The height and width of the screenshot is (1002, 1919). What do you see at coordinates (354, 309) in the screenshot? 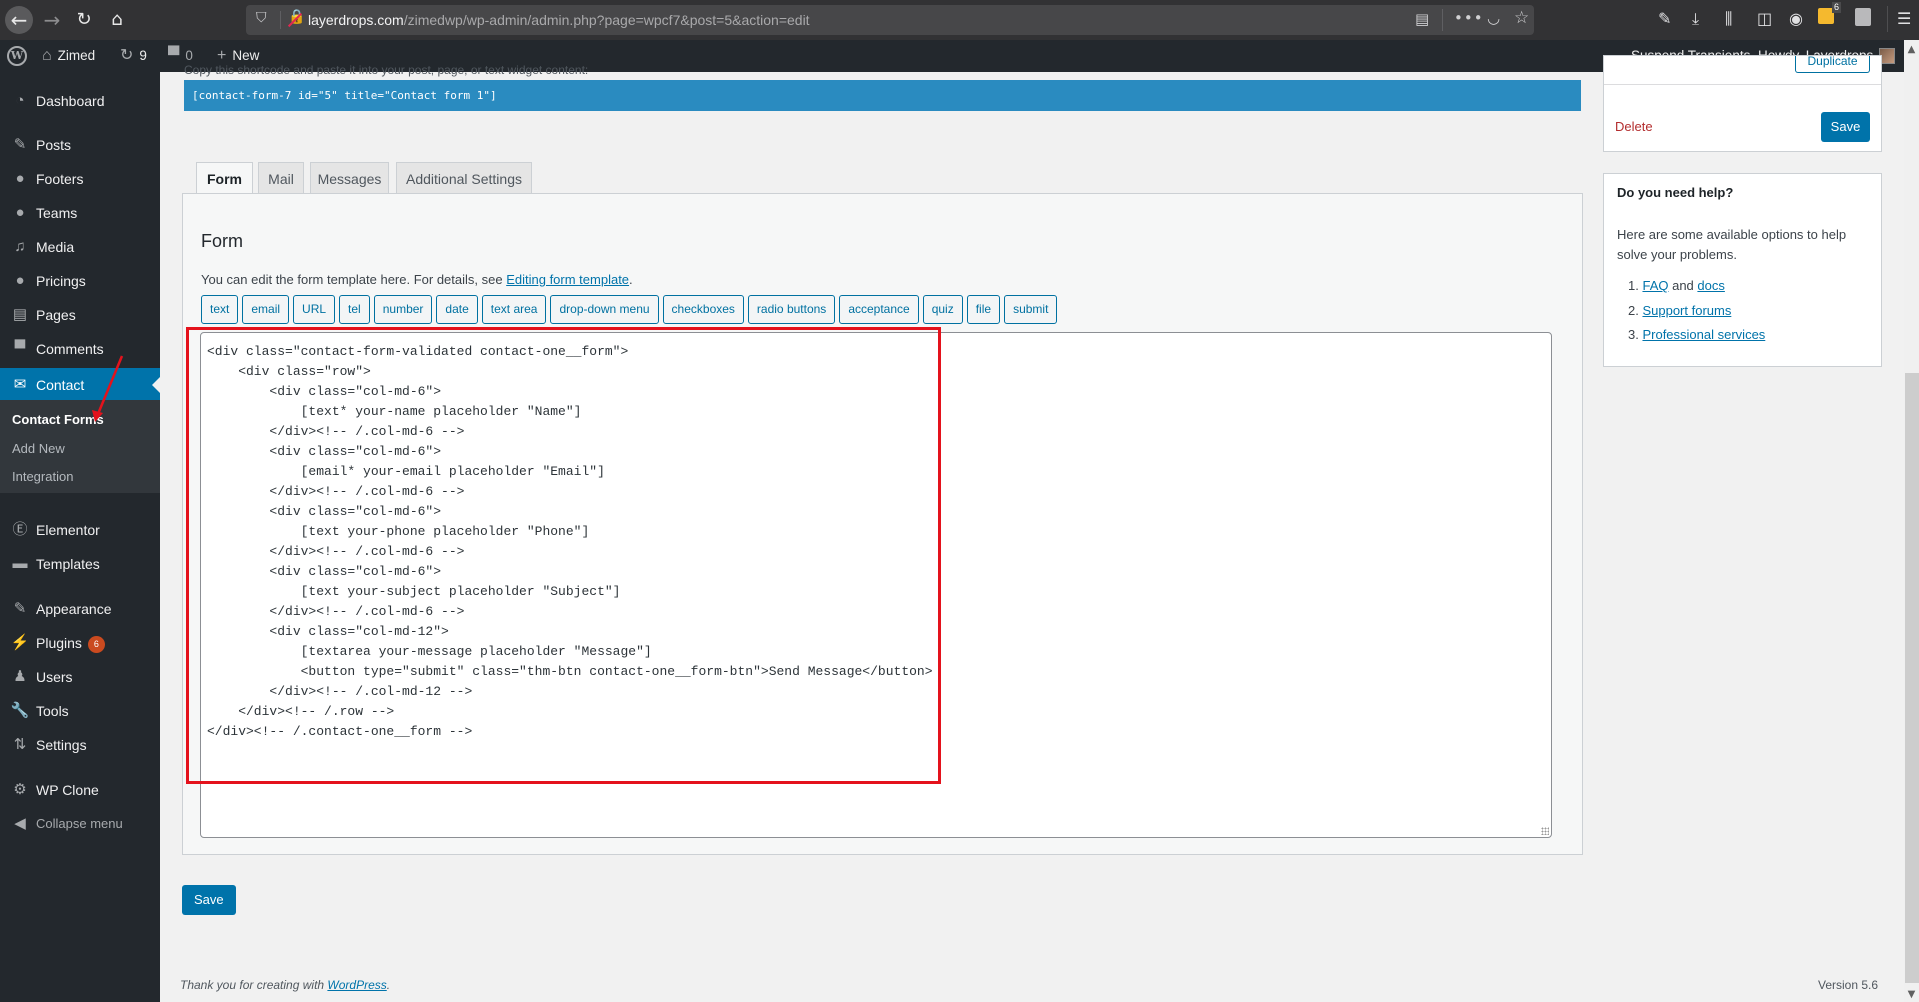
I see `tag-button-tel: tel` at bounding box center [354, 309].